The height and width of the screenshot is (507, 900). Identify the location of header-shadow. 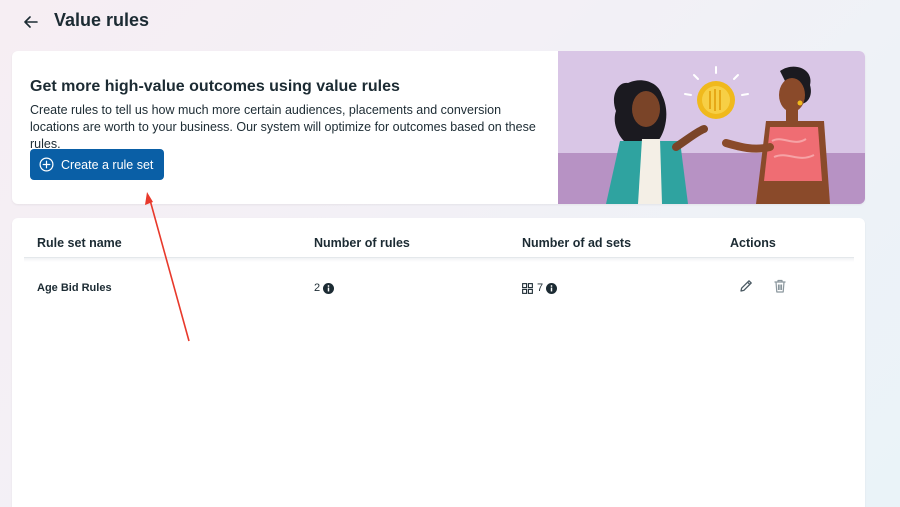
(439, 260).